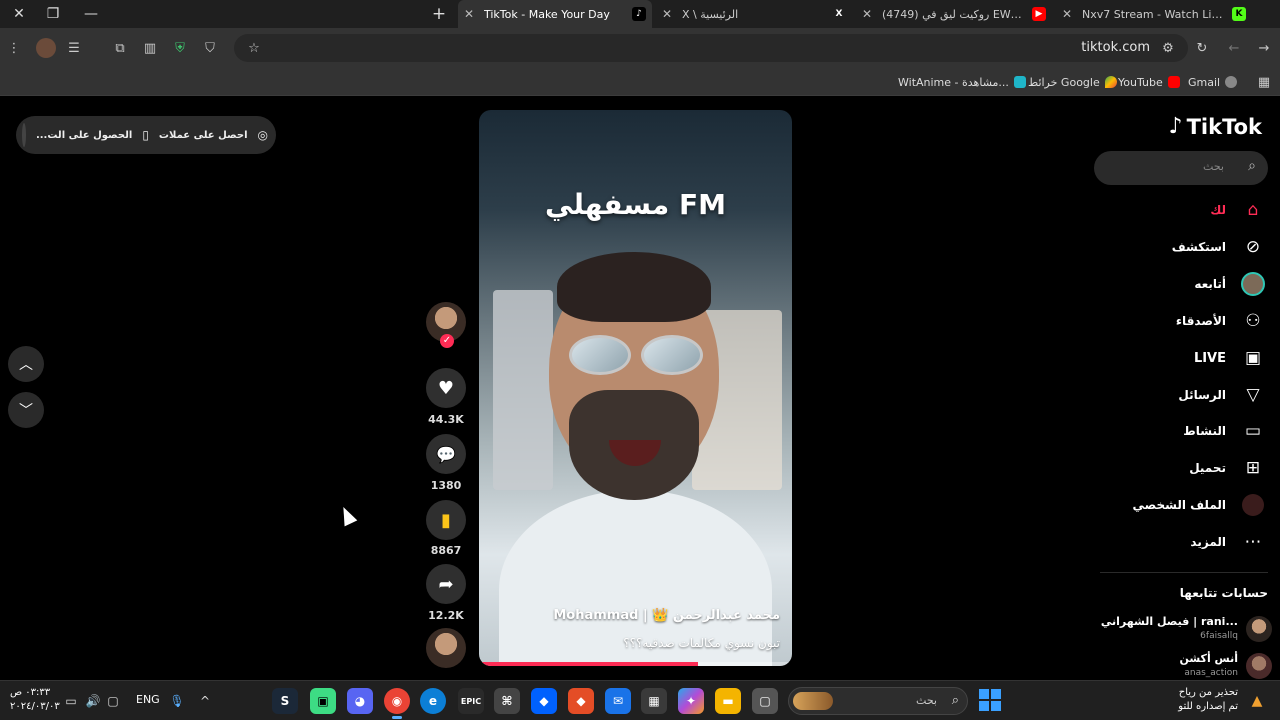 The width and height of the screenshot is (1280, 720). What do you see at coordinates (210, 48) in the screenshot?
I see `adblock-icon: ⛉` at bounding box center [210, 48].